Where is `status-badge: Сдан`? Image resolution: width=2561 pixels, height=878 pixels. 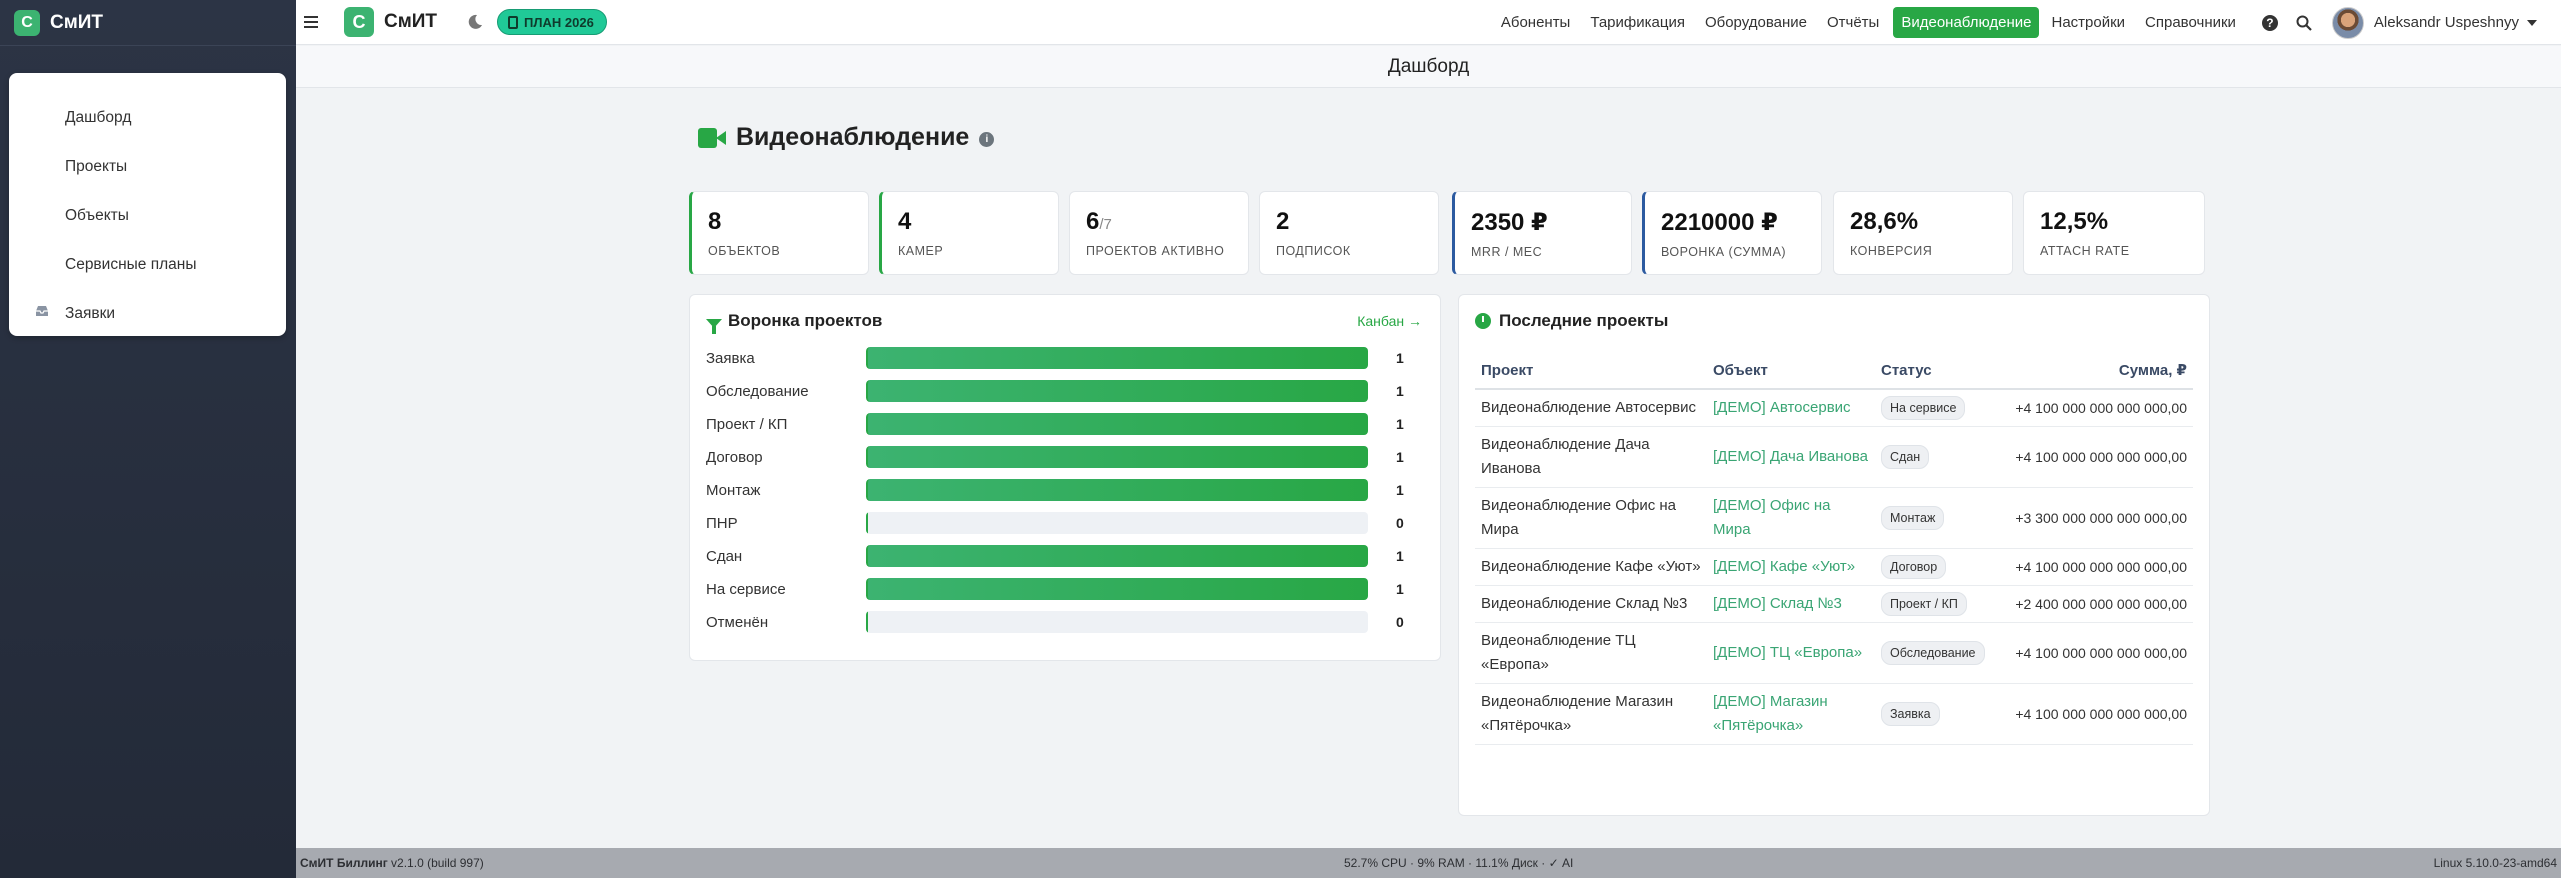 status-badge: Сдан is located at coordinates (1905, 457).